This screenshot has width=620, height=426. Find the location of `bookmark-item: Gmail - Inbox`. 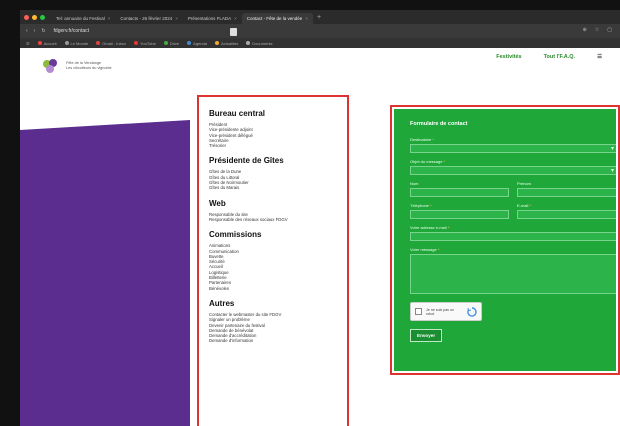

bookmark-item: Gmail - Inbox is located at coordinates (111, 43).